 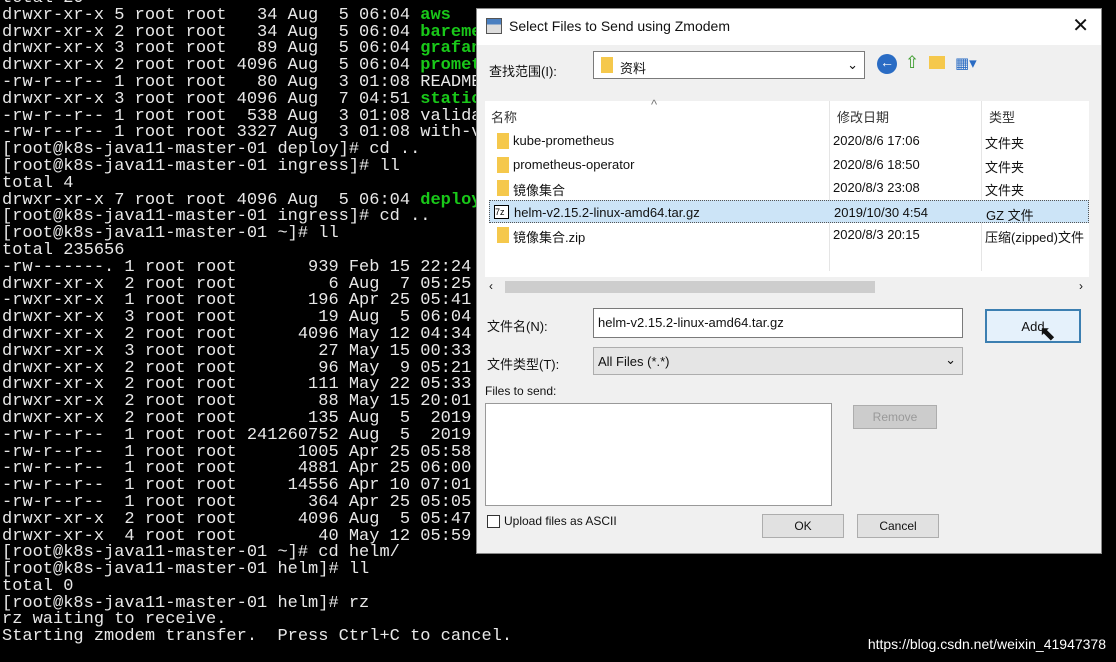 I want to click on mouse-cursor-icon: ⬉, so click(x=1047, y=334).